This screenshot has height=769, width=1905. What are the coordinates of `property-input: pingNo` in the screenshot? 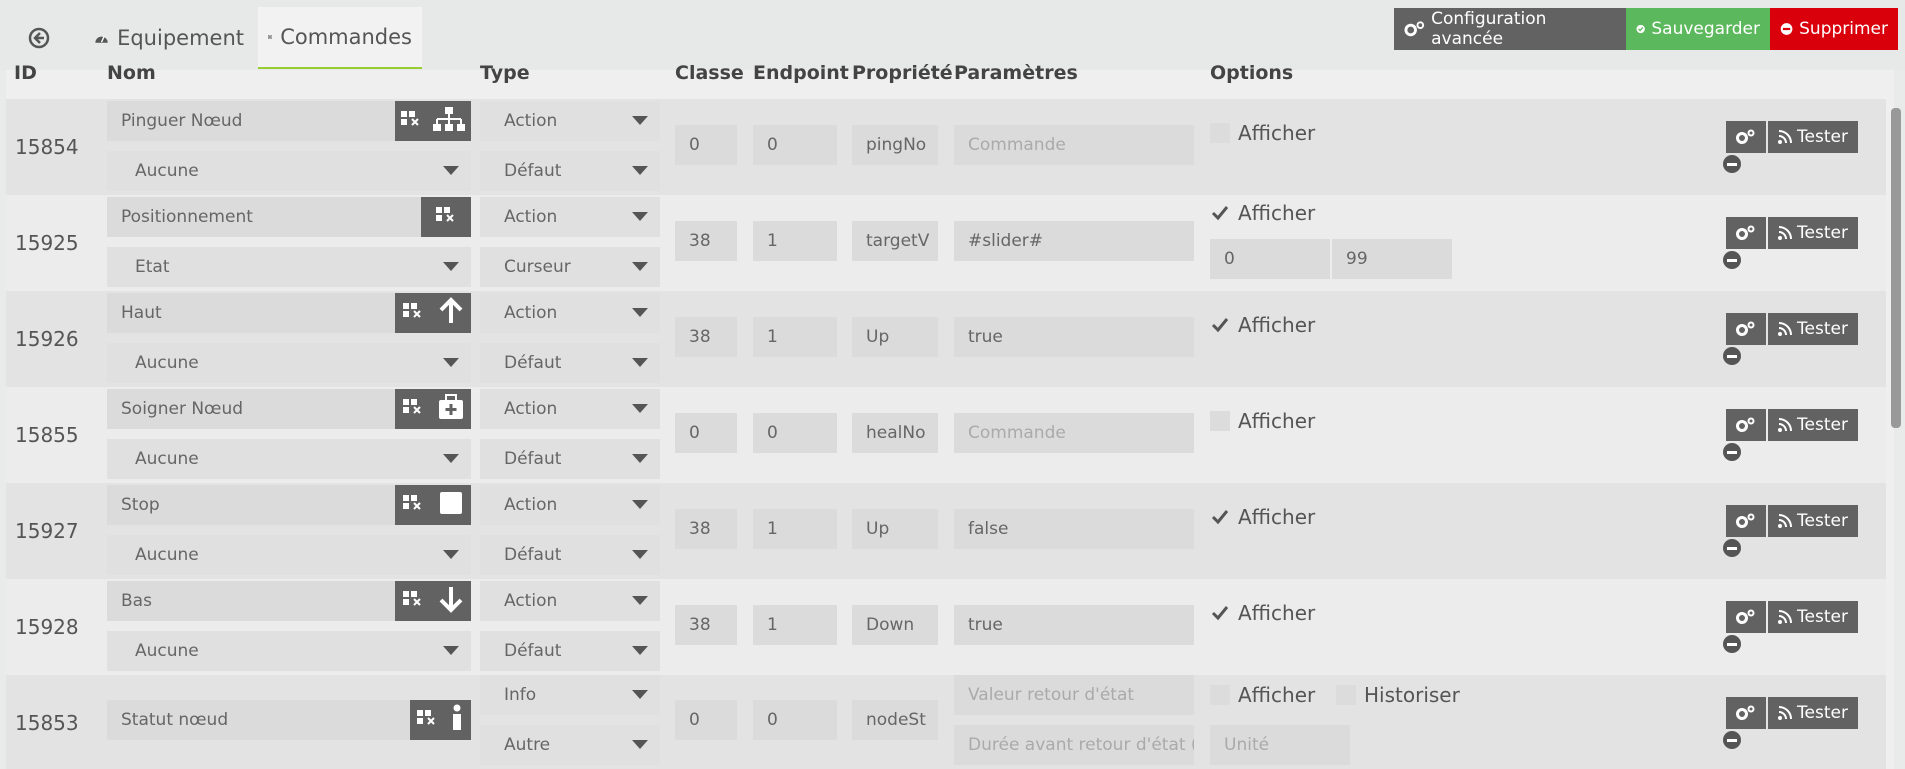 It's located at (895, 145).